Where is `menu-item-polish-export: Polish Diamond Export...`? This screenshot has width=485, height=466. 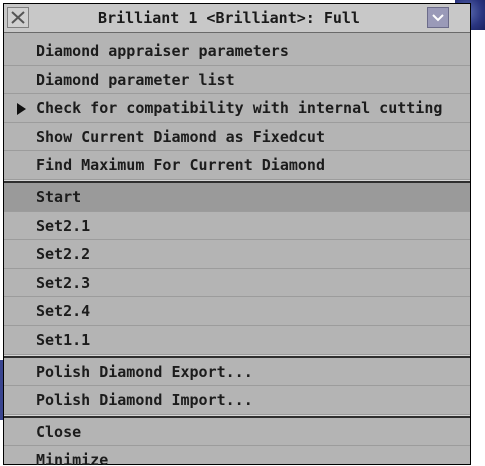
menu-item-polish-export: Polish Diamond Export... is located at coordinates (237, 372).